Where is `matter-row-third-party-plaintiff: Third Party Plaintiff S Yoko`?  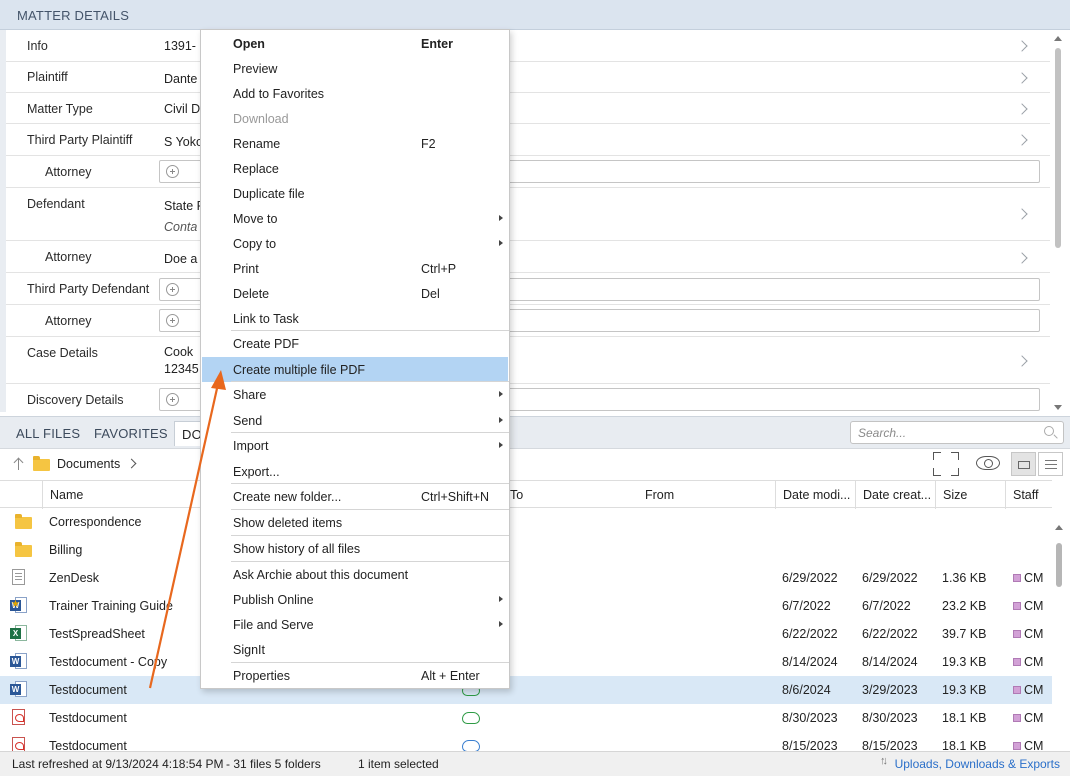
matter-row-third-party-plaintiff: Third Party Plaintiff S Yoko is located at coordinates (528, 140).